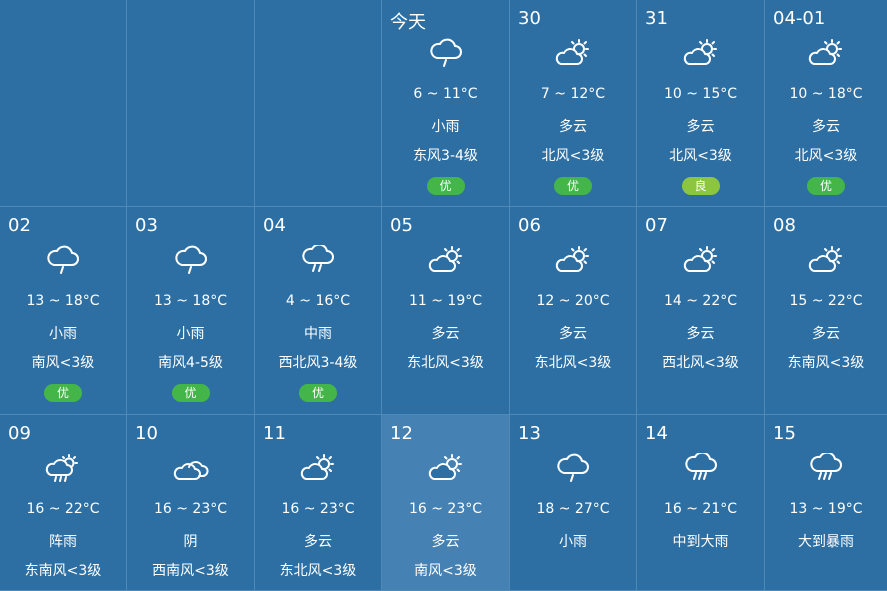 The image size is (887, 591). Describe the element at coordinates (191, 311) in the screenshot. I see `calendar-day-cell: 03 13 ~ 18°C 小雨南风4-5级优` at that location.